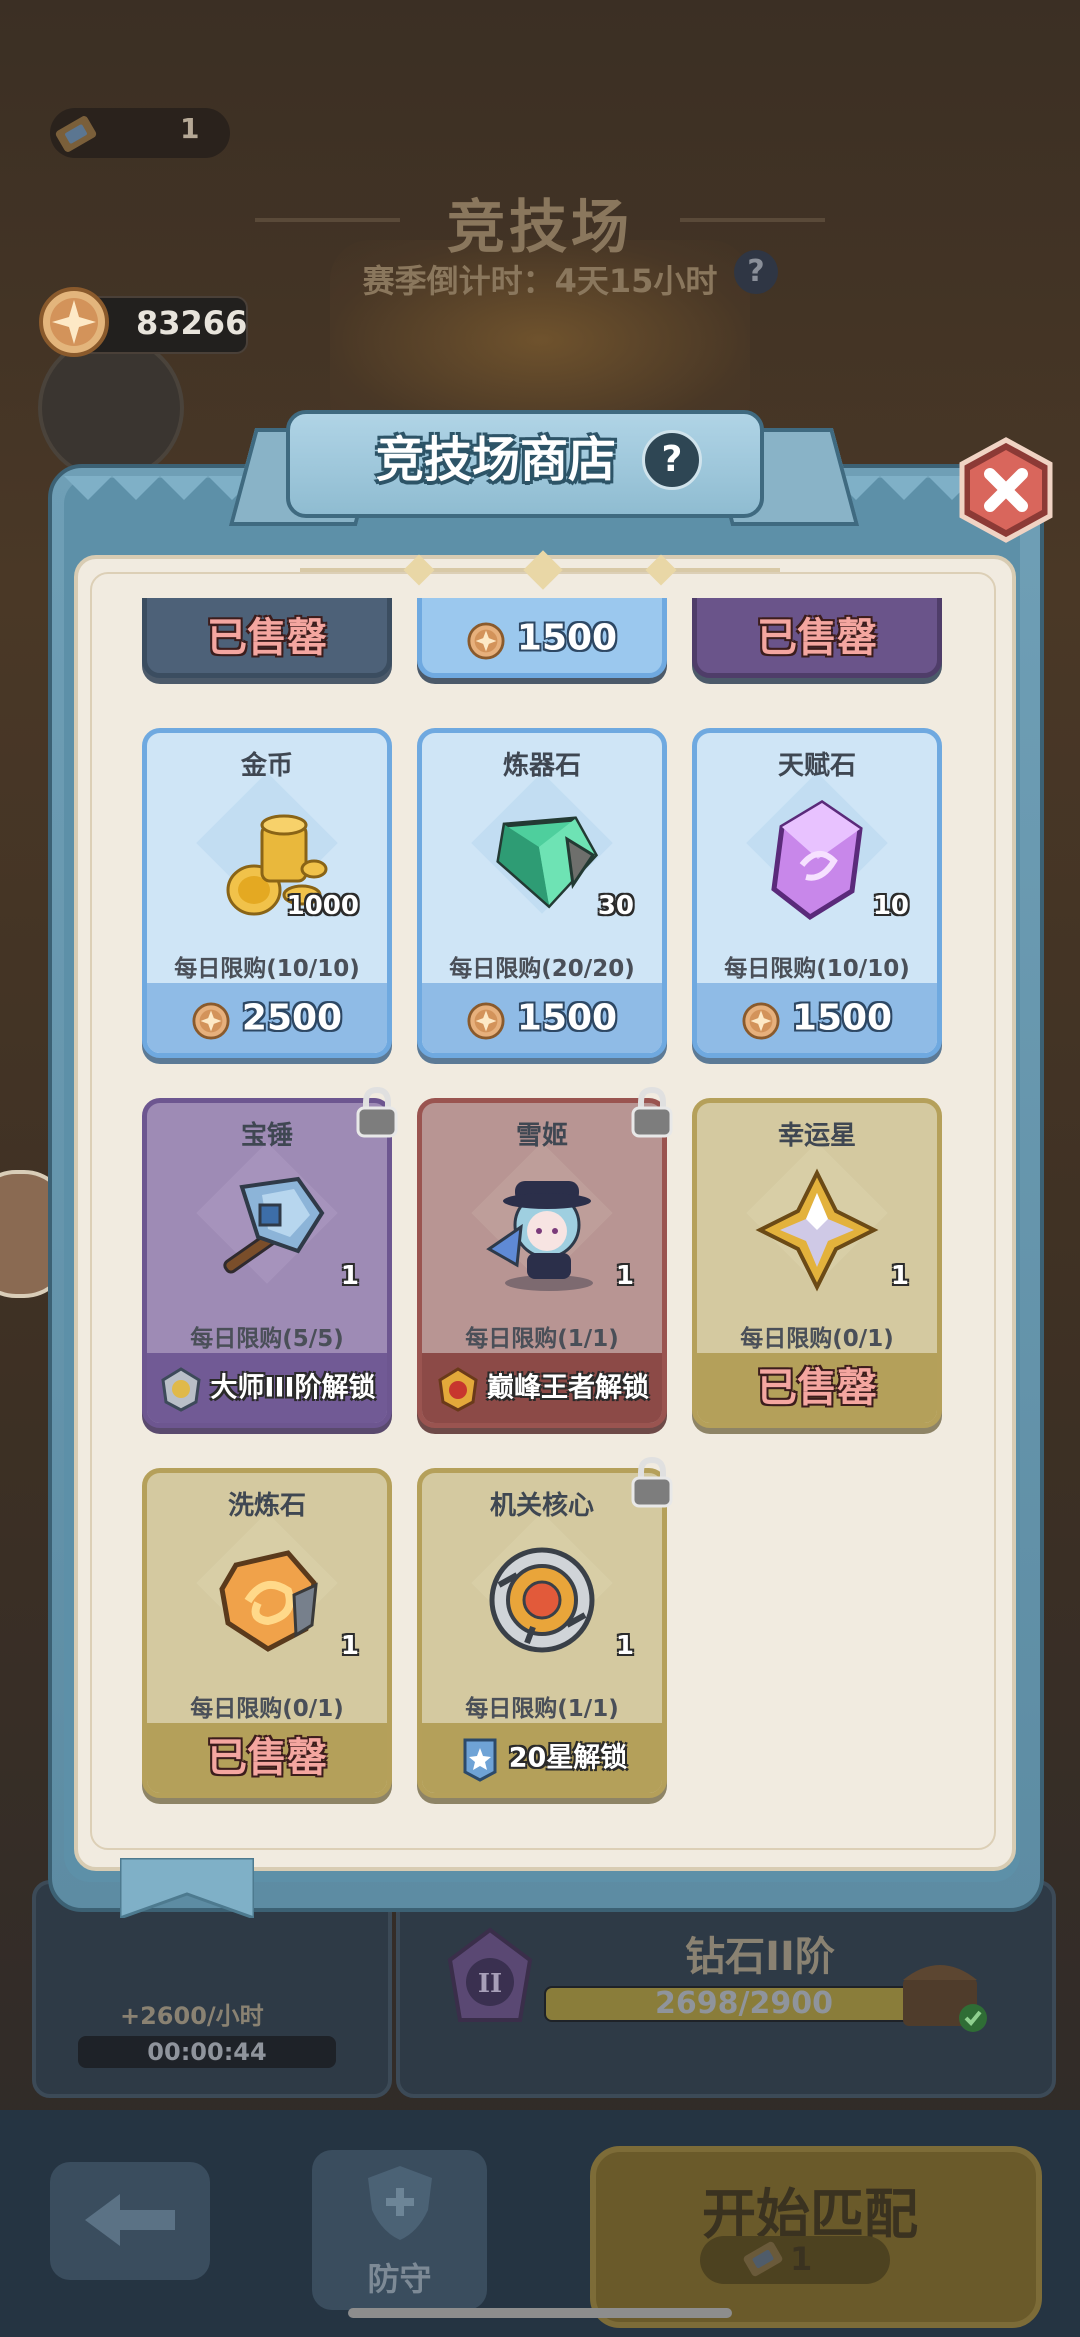 This screenshot has height=2337, width=1080. What do you see at coordinates (480, 1759) in the screenshot?
I see `star-flag-badge-icon` at bounding box center [480, 1759].